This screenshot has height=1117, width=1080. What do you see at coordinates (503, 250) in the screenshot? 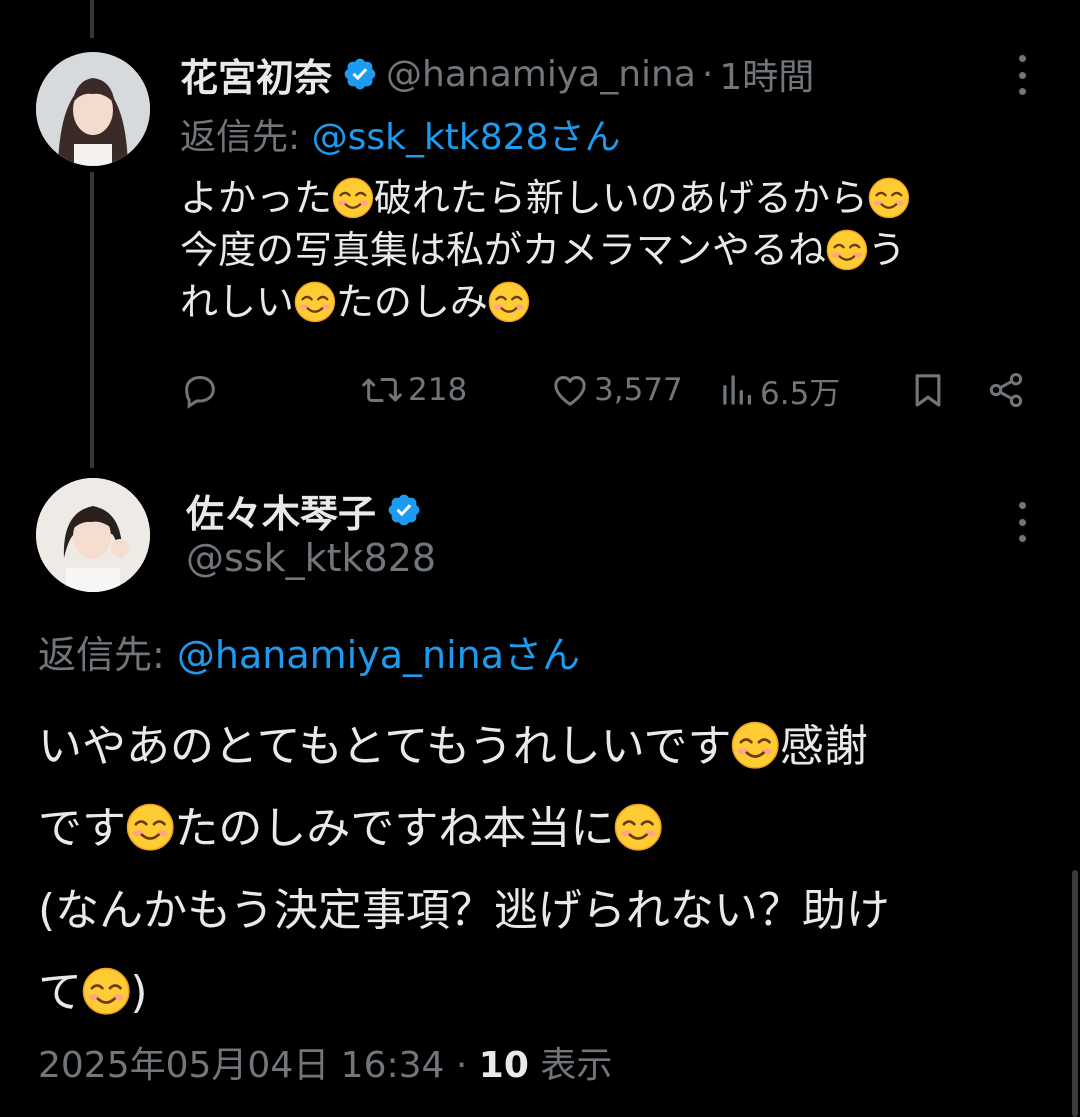
I see `tweet-text-segment: 今度の写真集は私がカメラマンやるね` at bounding box center [503, 250].